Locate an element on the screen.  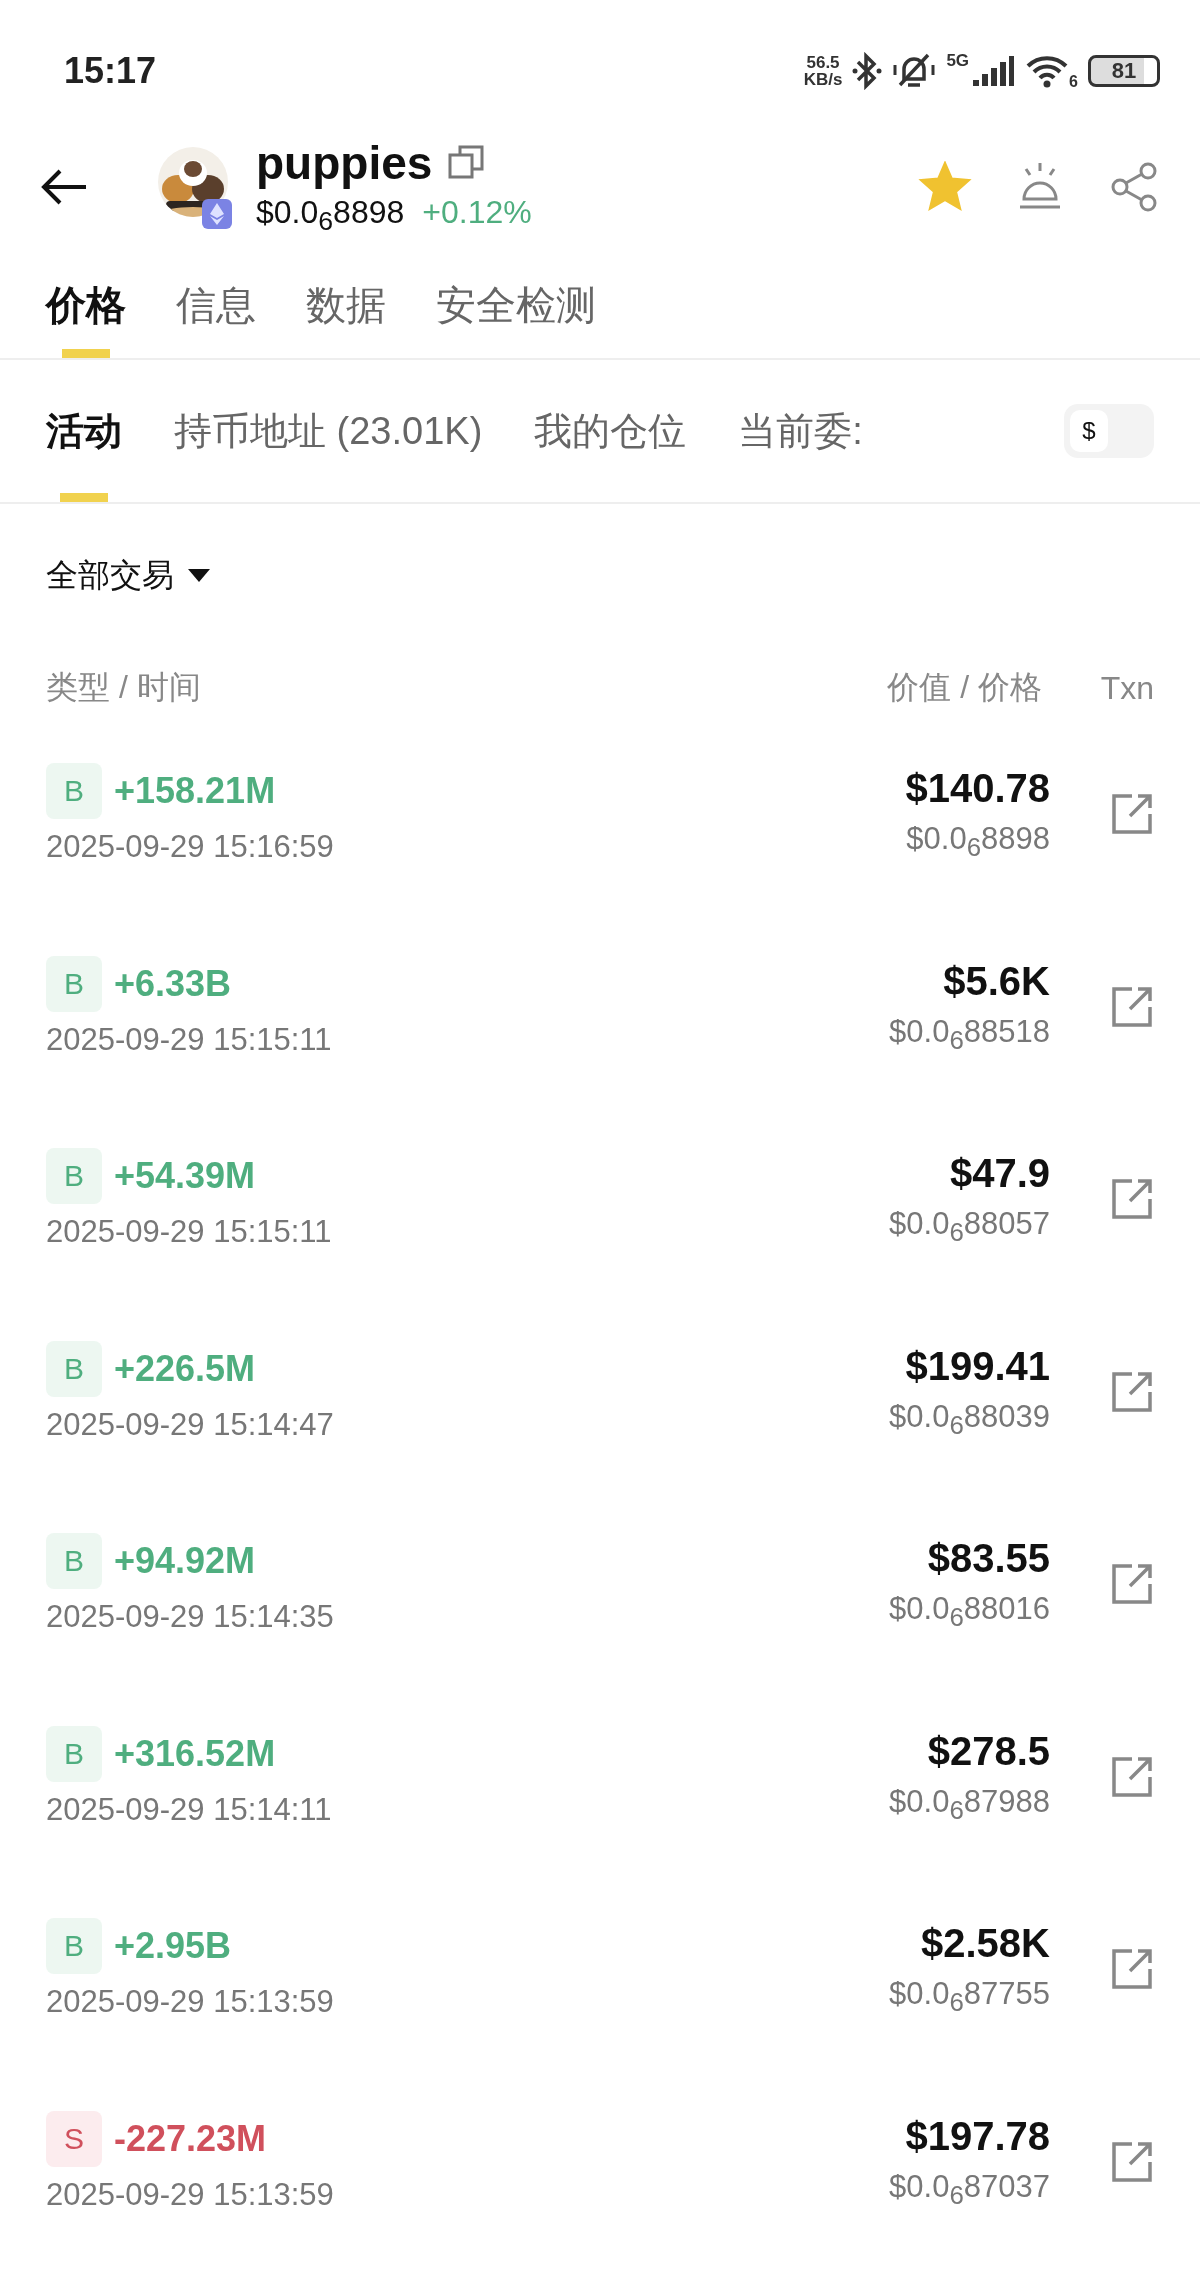
trade-price: $0.0$_{6}$88518 is located at coordinates (969, 1034).